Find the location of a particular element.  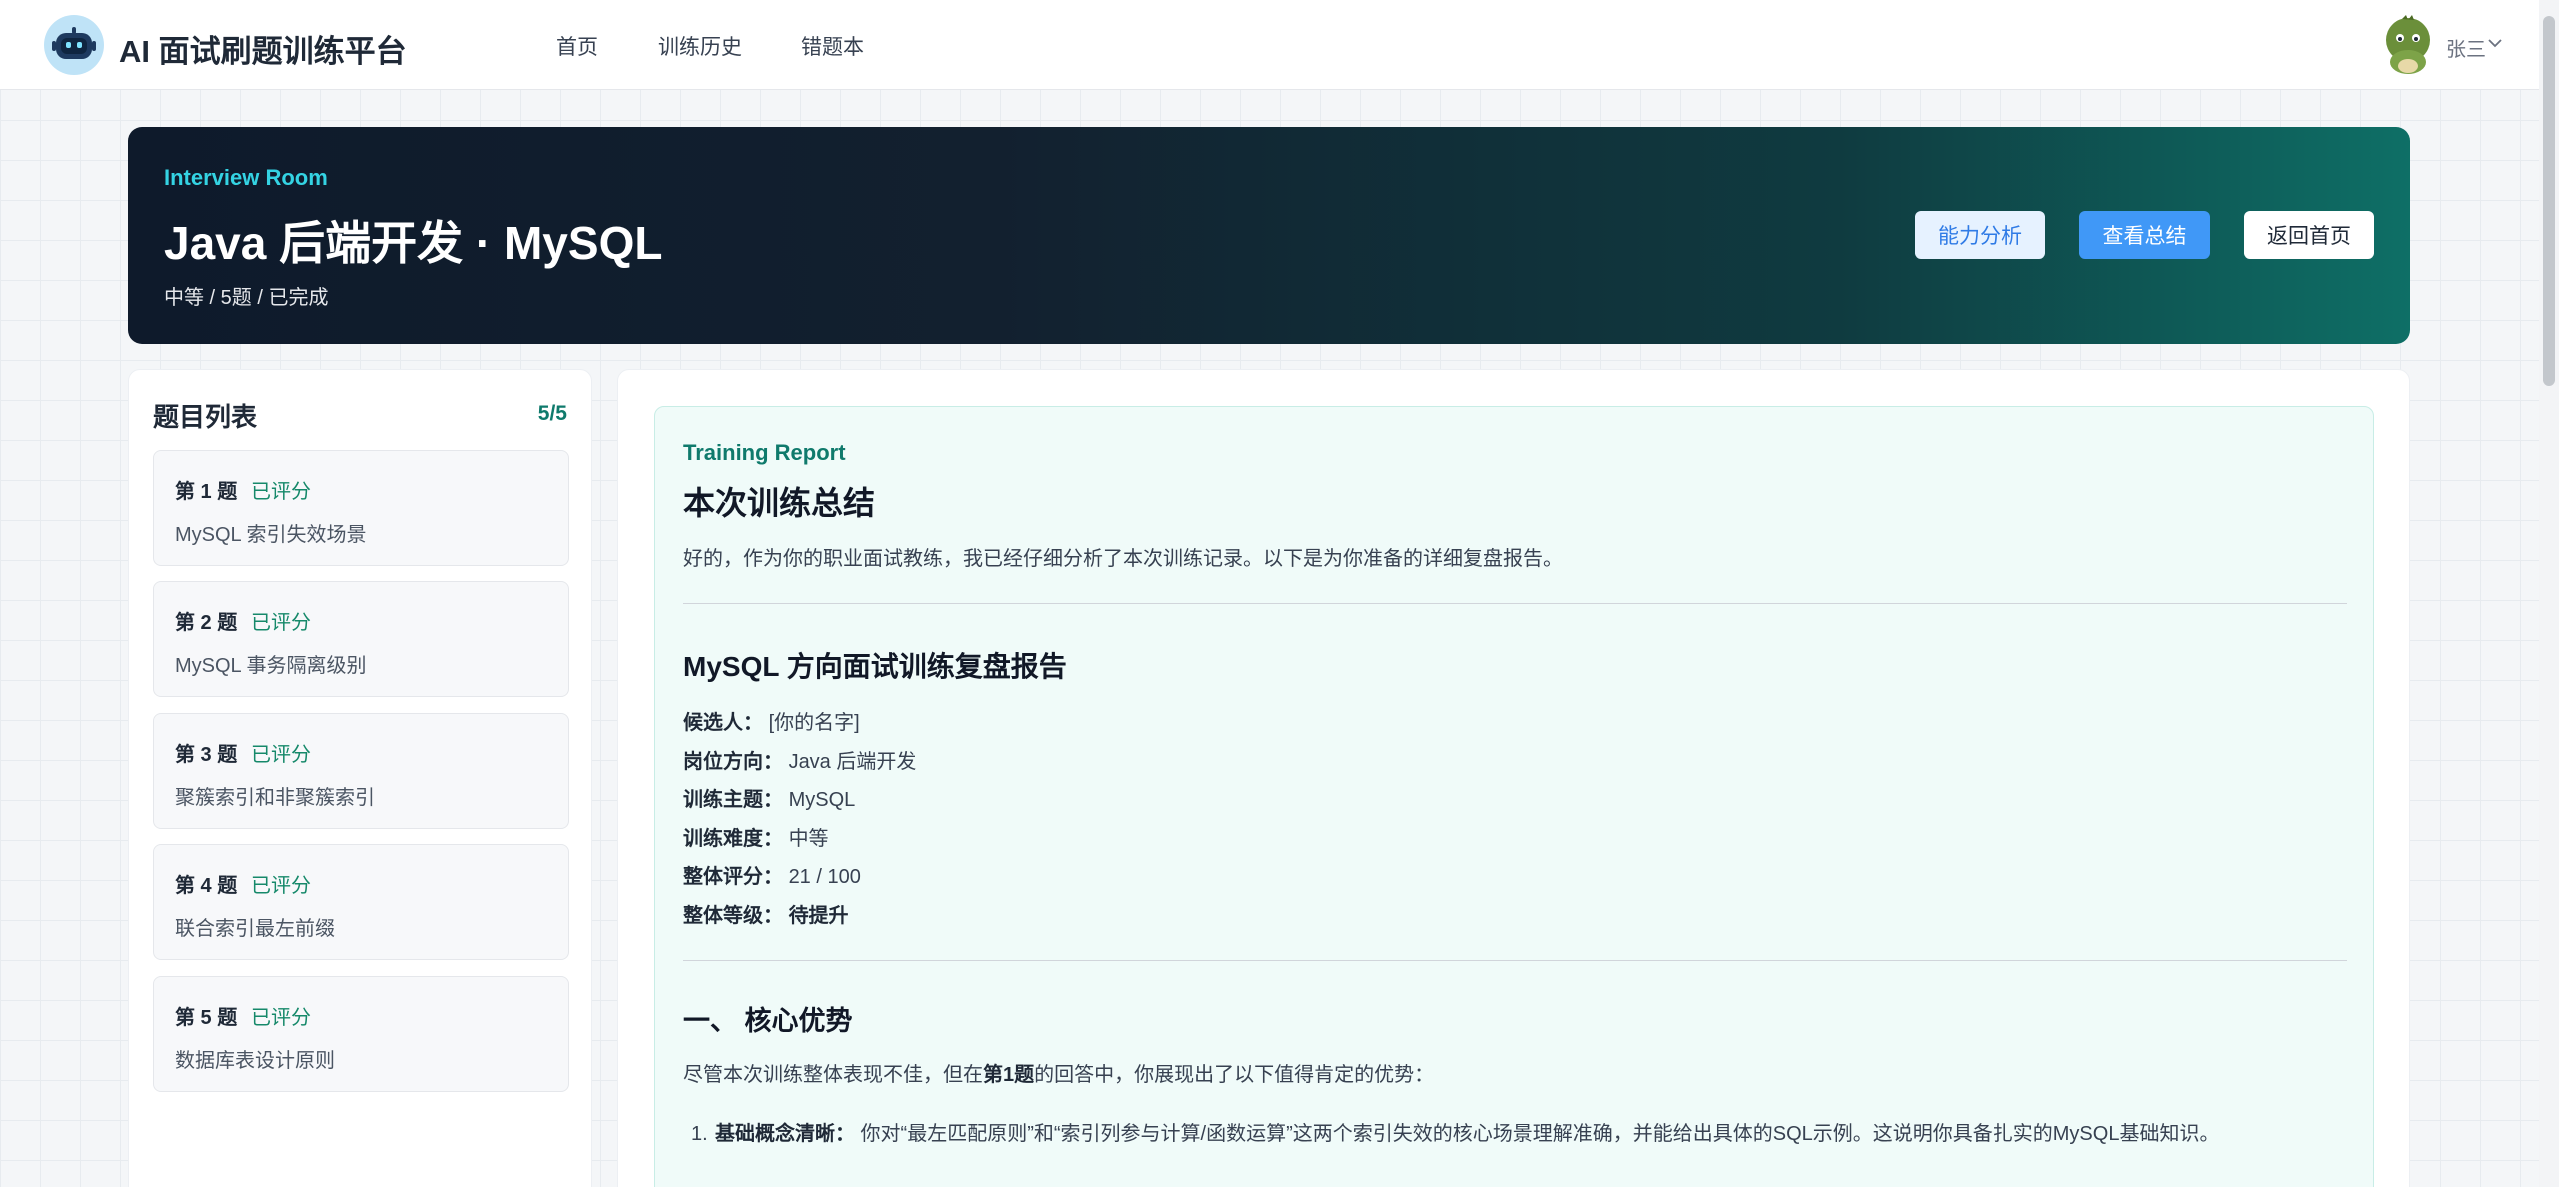

info-label: 候选人： is located at coordinates (723, 723).